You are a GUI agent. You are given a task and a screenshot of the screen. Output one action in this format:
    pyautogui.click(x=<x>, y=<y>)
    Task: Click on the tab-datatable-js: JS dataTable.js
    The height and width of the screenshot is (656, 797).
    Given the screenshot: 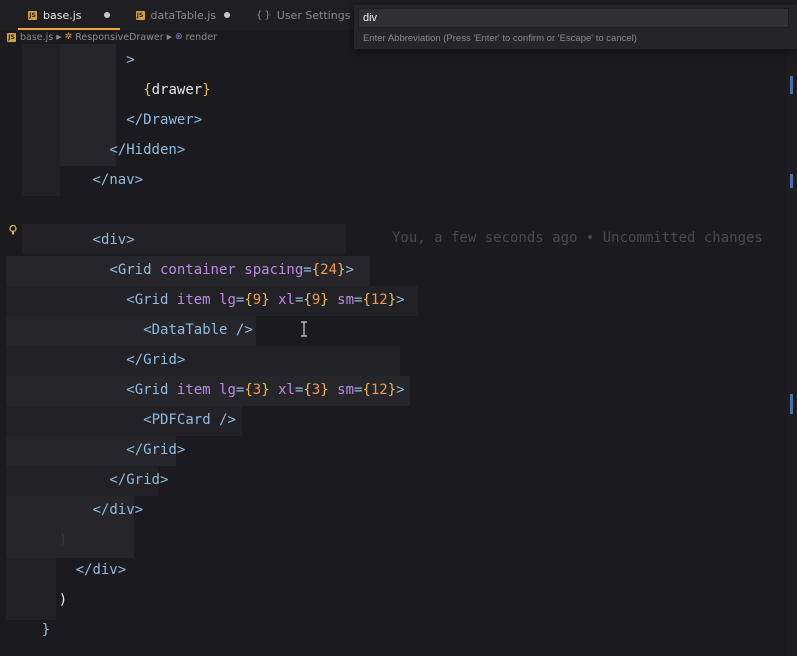 What is the action you would take?
    pyautogui.click(x=180, y=15)
    